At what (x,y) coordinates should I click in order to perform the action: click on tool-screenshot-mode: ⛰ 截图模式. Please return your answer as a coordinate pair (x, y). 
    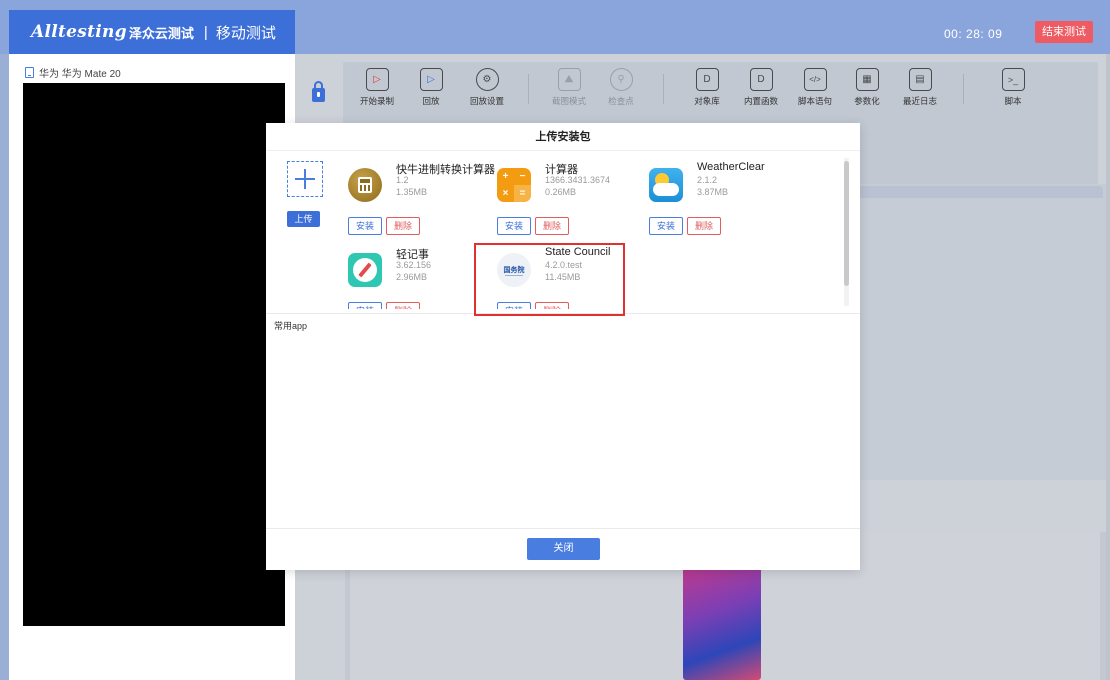
    Looking at the image, I should click on (569, 87).